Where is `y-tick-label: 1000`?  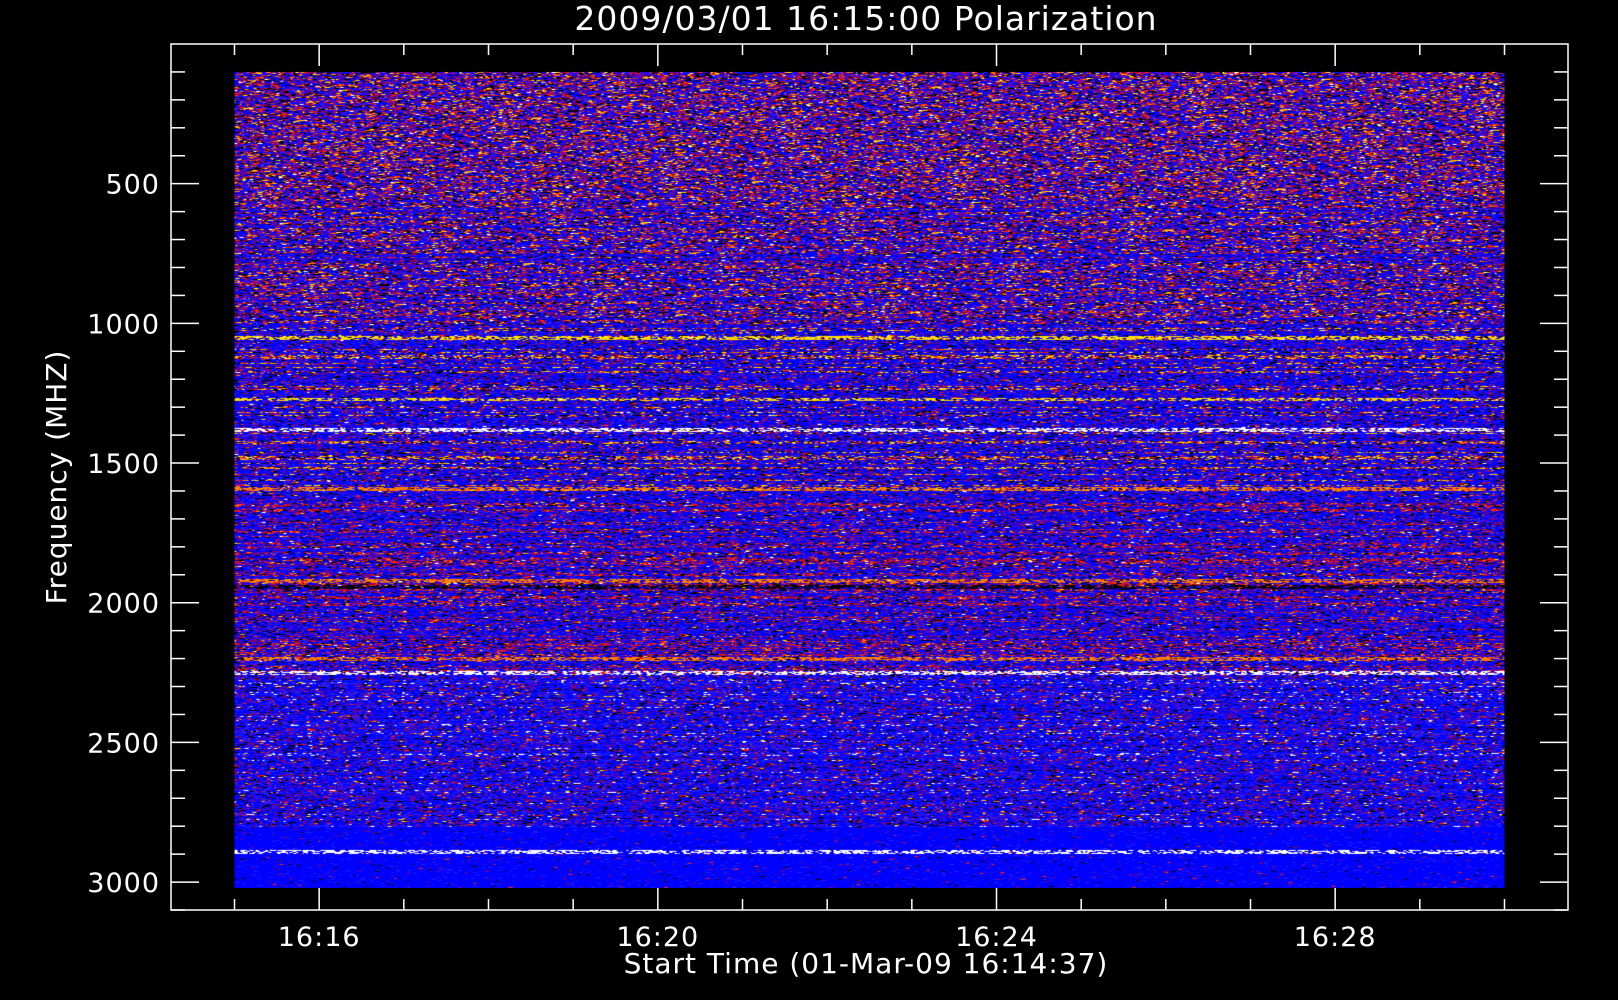
y-tick-label: 1000 is located at coordinates (123, 324).